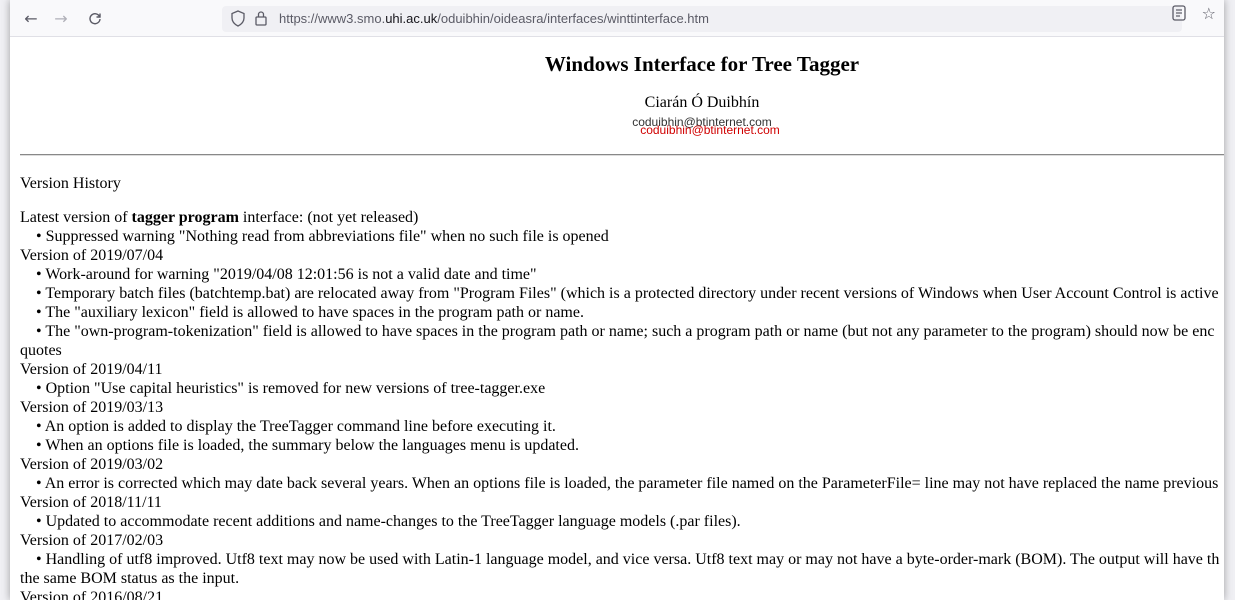 This screenshot has width=1235, height=600. Describe the element at coordinates (91, 369) in the screenshot. I see `version-heading: Version of 2019/04/11` at that location.